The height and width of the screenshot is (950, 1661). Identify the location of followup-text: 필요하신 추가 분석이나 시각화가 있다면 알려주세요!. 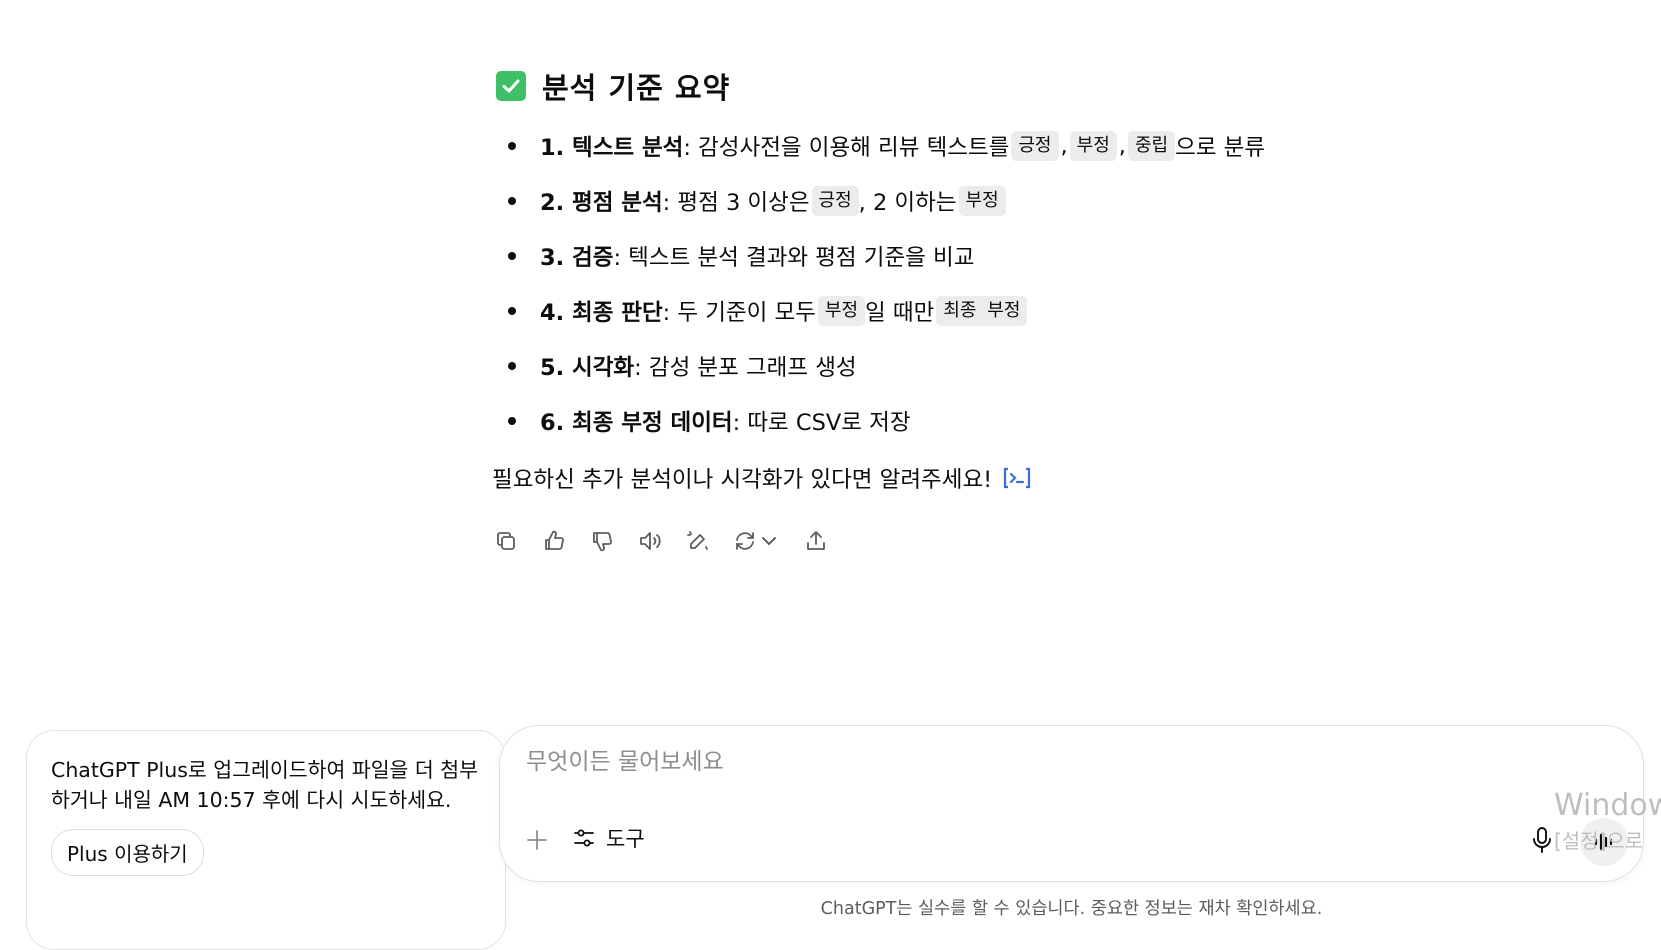
(742, 480).